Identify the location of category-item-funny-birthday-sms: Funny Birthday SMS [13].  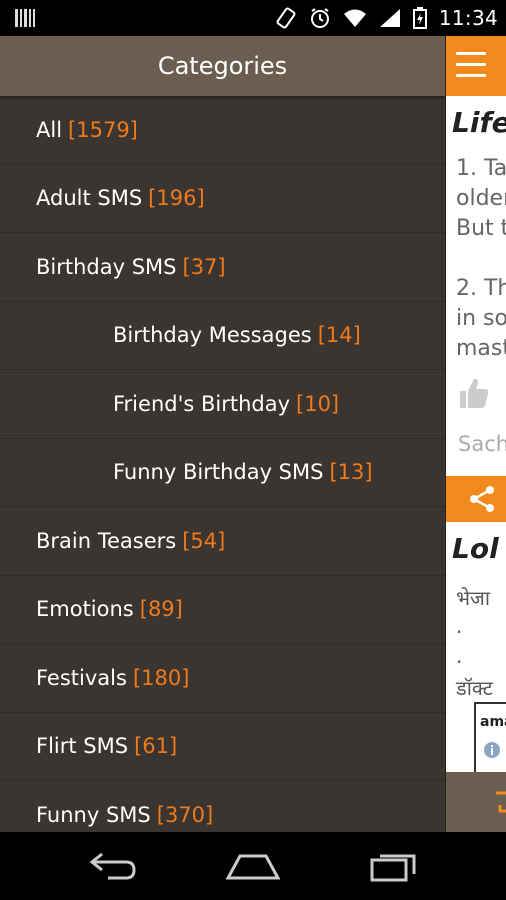
(222, 473).